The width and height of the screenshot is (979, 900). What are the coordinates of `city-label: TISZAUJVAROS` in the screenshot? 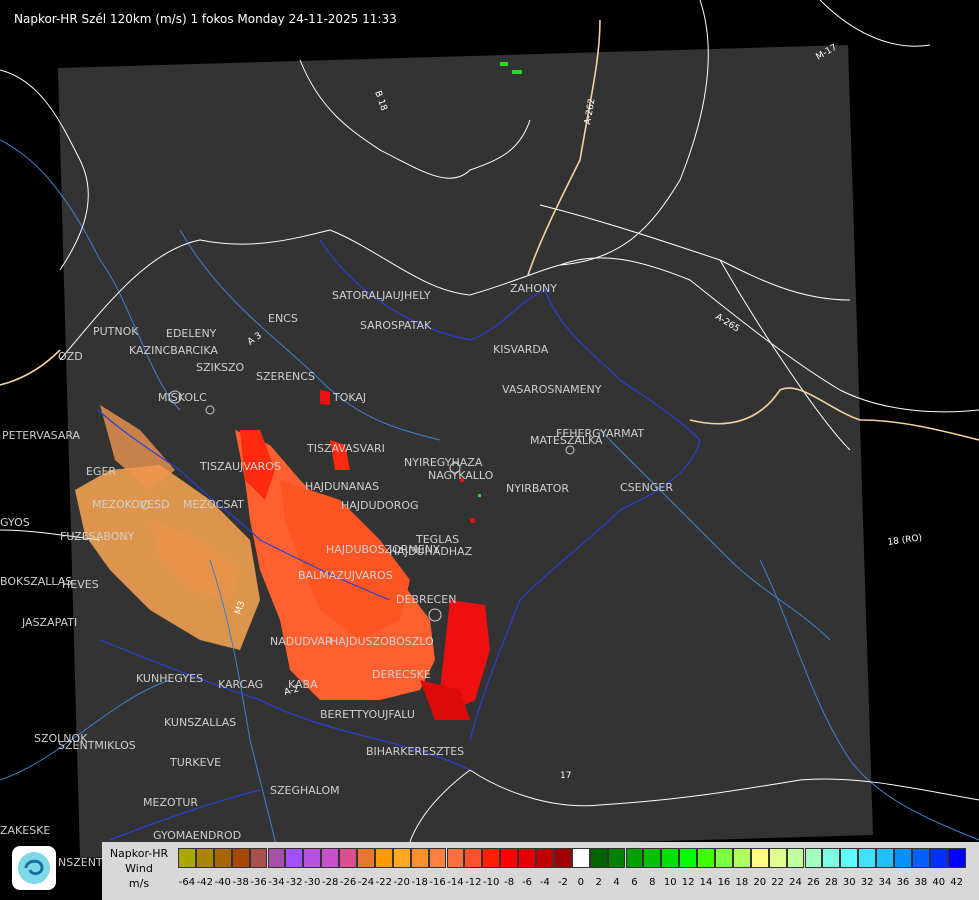 It's located at (240, 466).